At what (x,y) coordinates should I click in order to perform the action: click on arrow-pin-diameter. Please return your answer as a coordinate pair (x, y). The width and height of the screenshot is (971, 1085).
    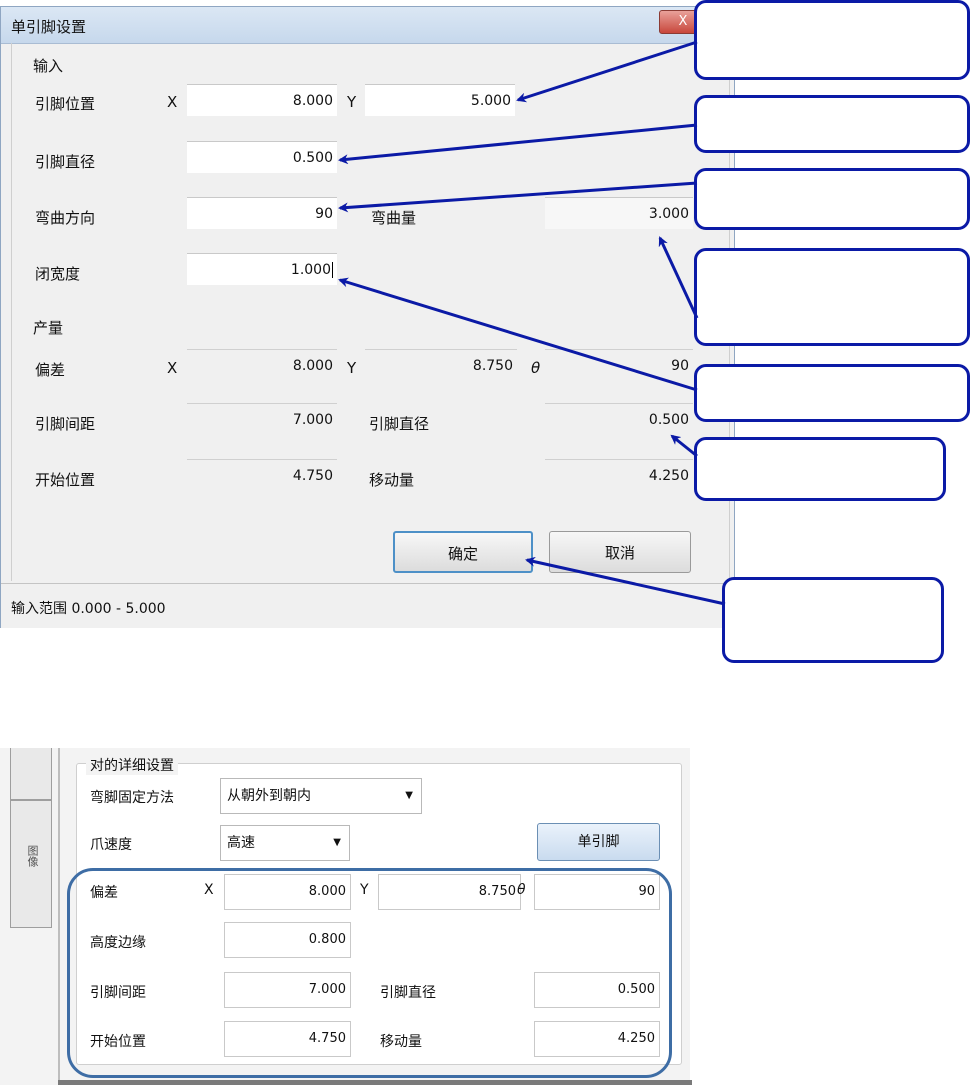
    Looking at the image, I should click on (518, 144).